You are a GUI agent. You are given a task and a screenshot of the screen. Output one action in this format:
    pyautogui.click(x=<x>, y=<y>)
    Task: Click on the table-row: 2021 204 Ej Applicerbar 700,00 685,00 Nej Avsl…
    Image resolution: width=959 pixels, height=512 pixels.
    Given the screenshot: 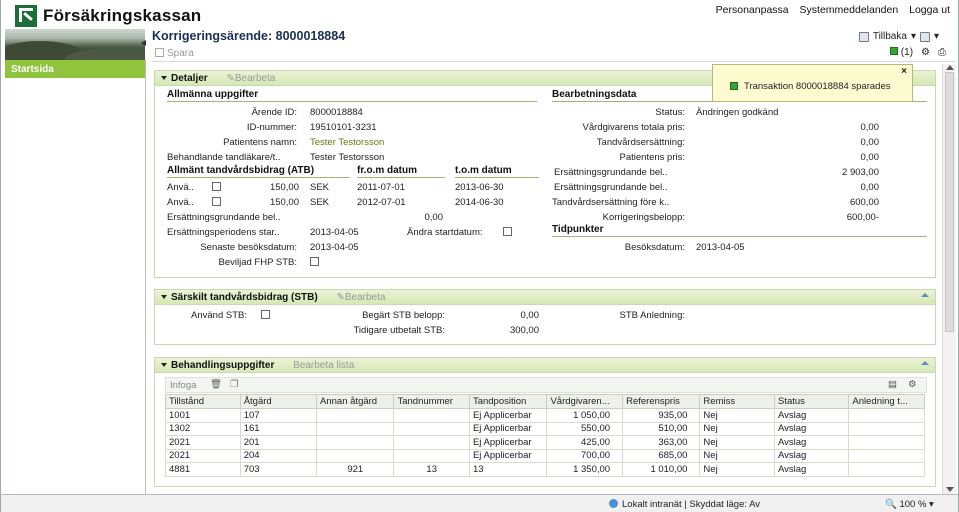 What is the action you would take?
    pyautogui.click(x=545, y=455)
    